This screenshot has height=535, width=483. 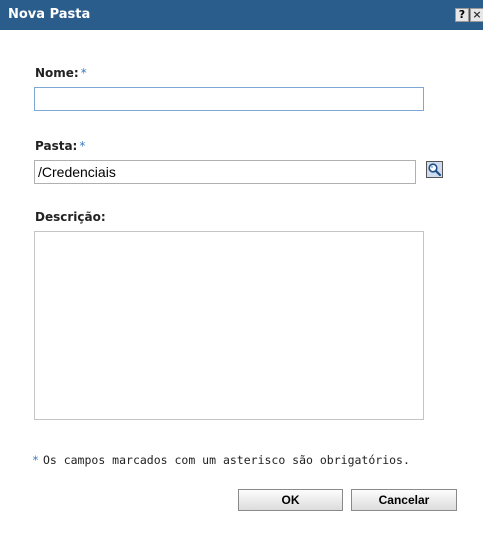 What do you see at coordinates (241, 15) in the screenshot?
I see `title-bar: Nova Pasta ? ×` at bounding box center [241, 15].